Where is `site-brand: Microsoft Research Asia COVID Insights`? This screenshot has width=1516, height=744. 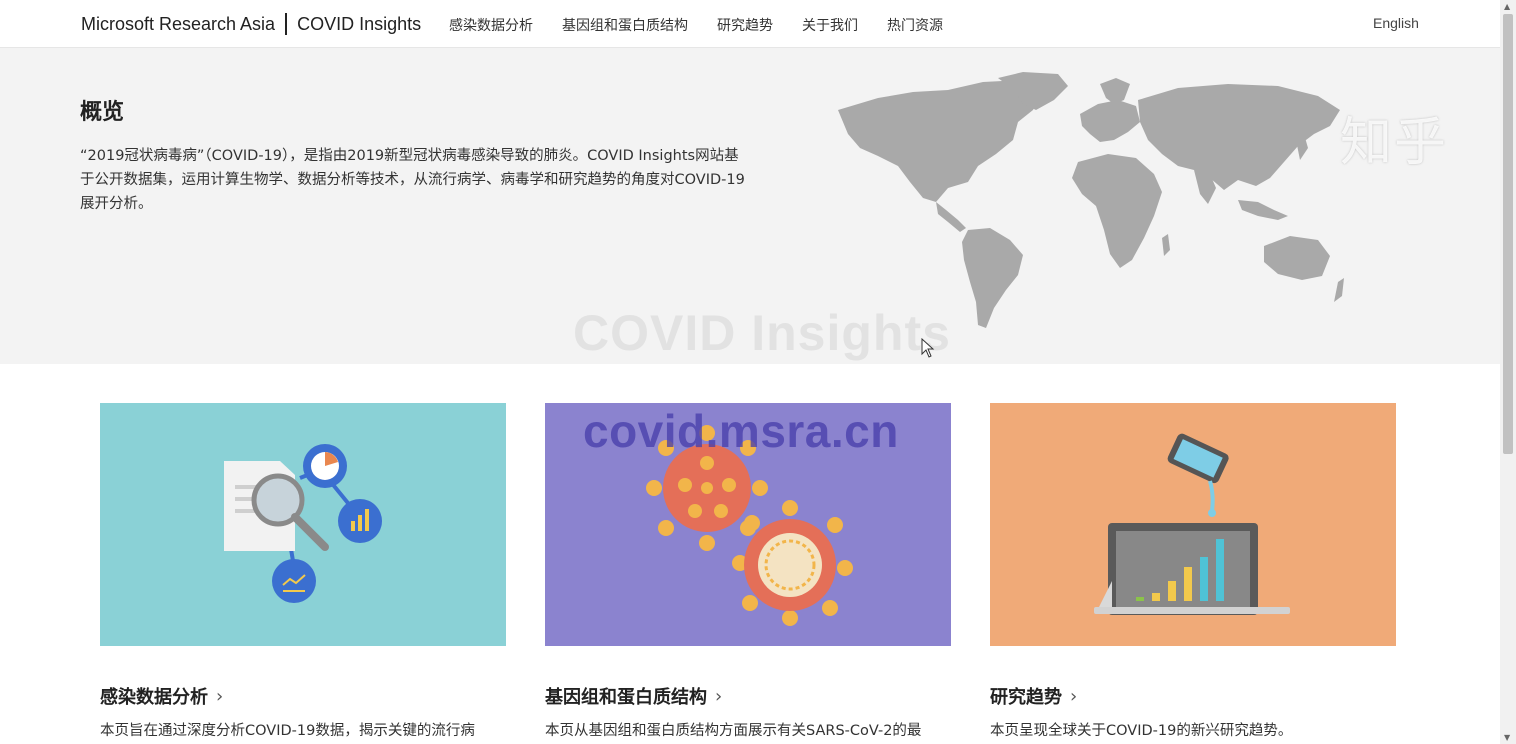 site-brand: Microsoft Research Asia COVID Insights is located at coordinates (251, 24).